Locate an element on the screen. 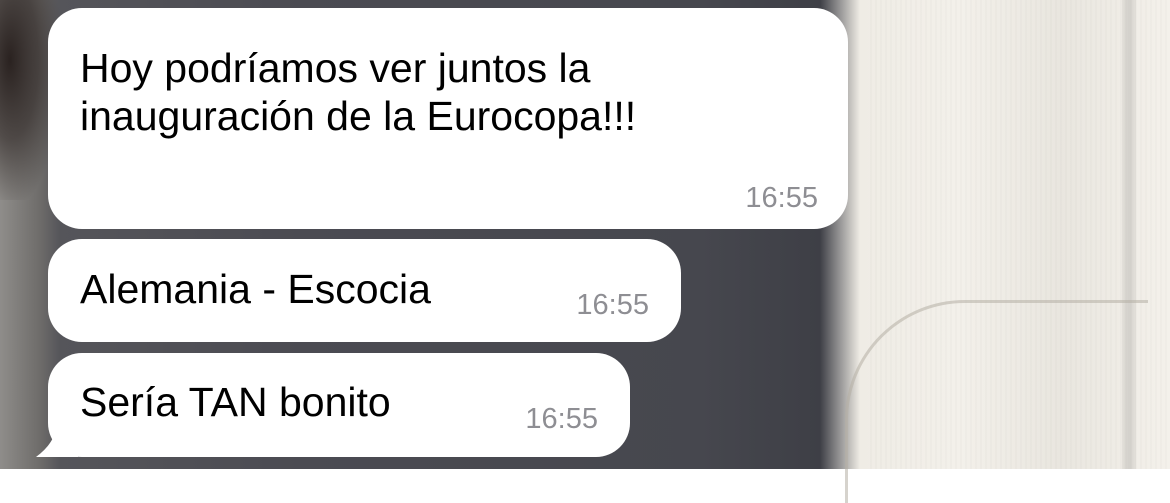 This screenshot has height=503, width=1170. message-line: Hoy podríamos ver juntos la is located at coordinates (335, 68).